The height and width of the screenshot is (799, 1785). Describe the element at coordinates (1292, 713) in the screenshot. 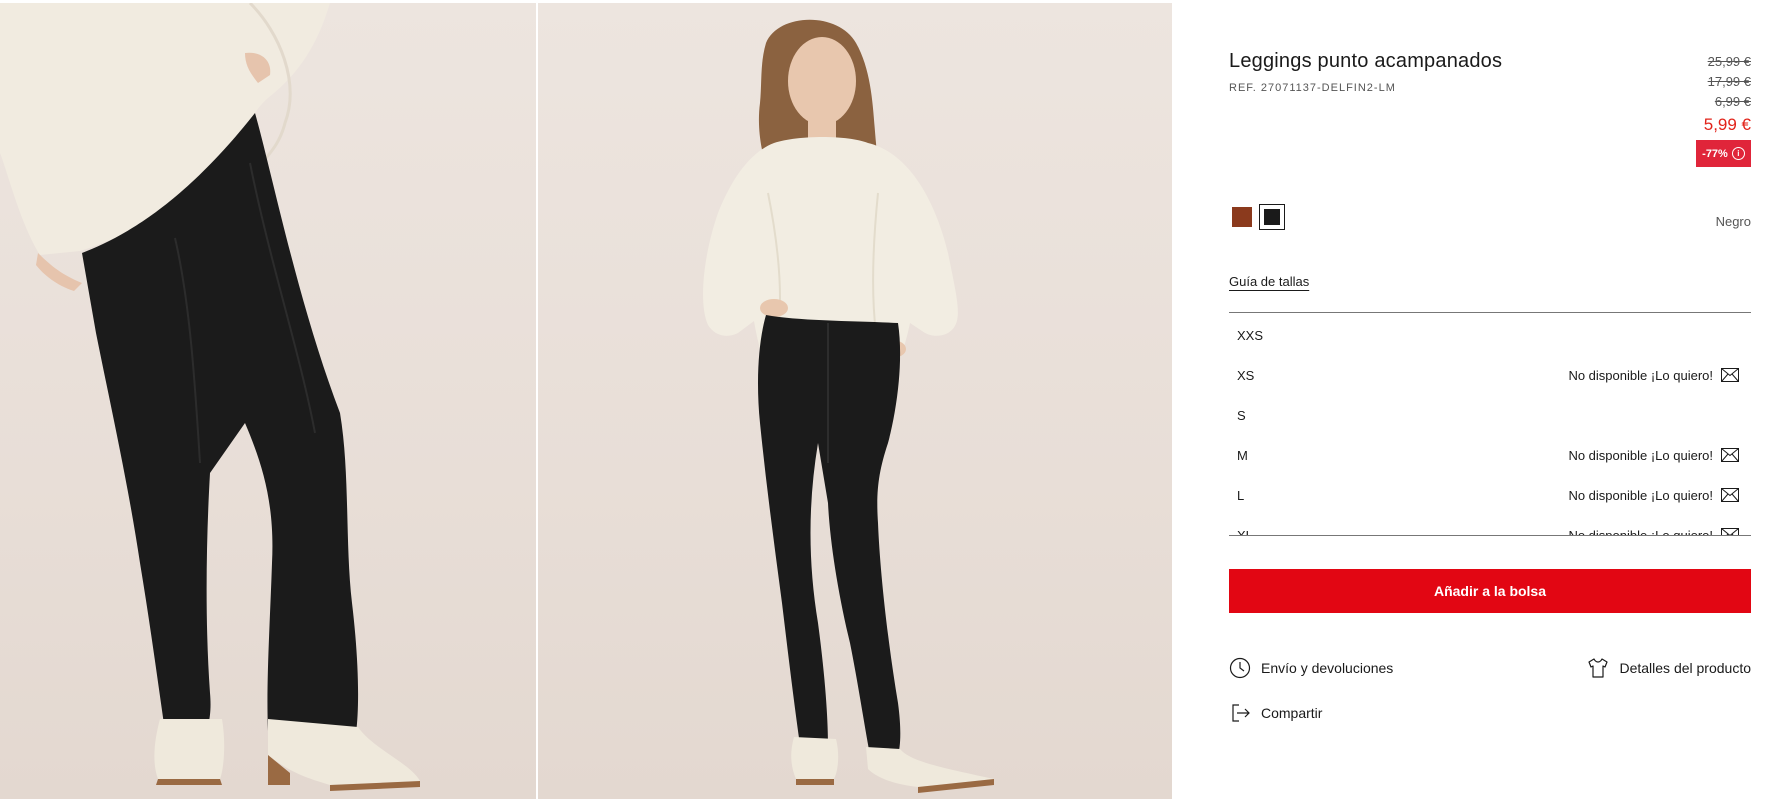

I see `share-label: Compartir` at that location.